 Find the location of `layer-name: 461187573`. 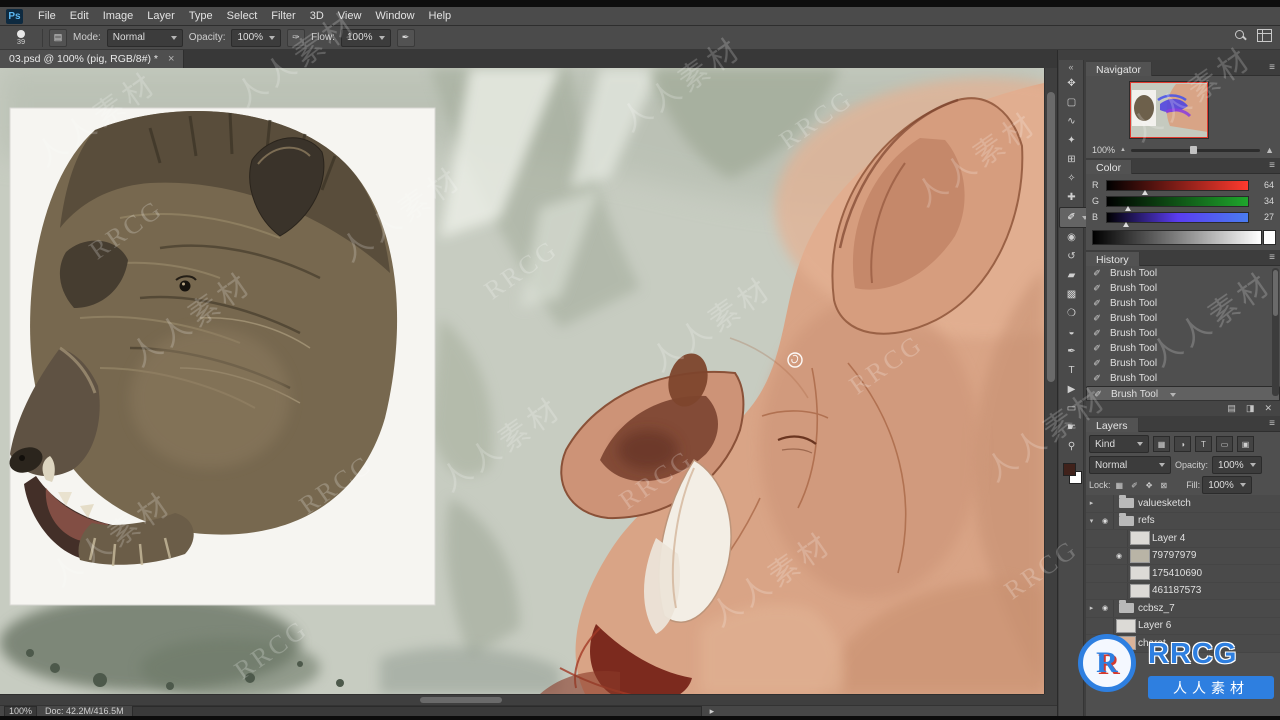

layer-name: 461187573 is located at coordinates (1176, 590).